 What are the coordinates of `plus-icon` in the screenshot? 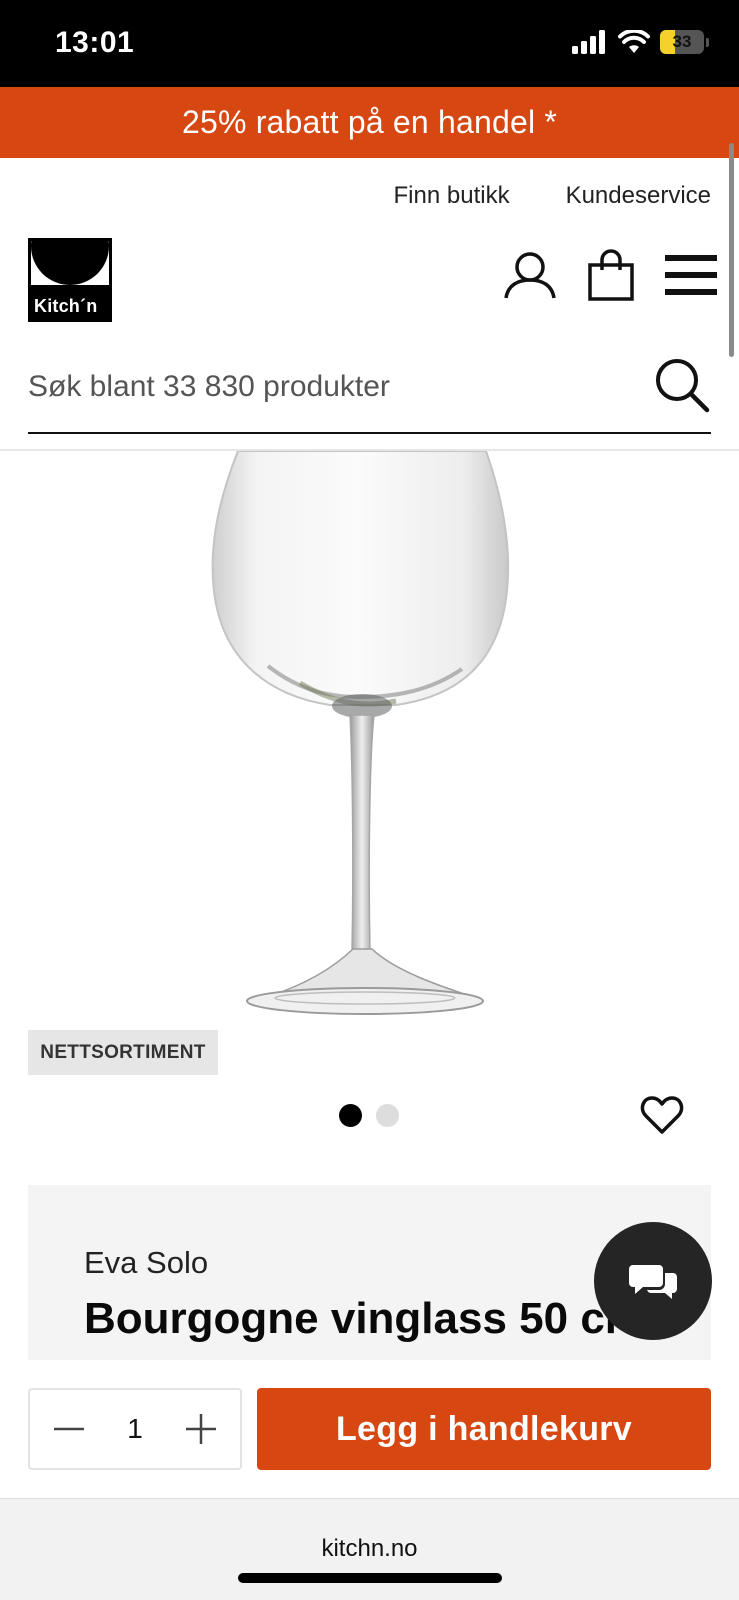 It's located at (201, 1429).